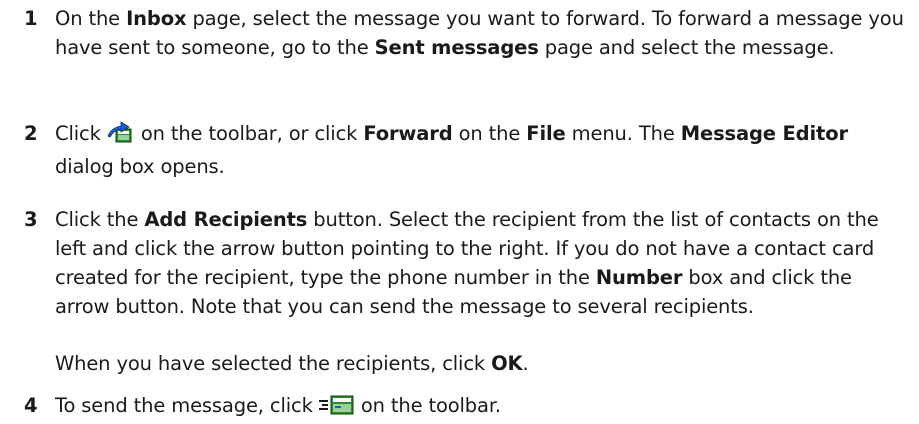  What do you see at coordinates (639, 277) in the screenshot?
I see `number-term: Number` at bounding box center [639, 277].